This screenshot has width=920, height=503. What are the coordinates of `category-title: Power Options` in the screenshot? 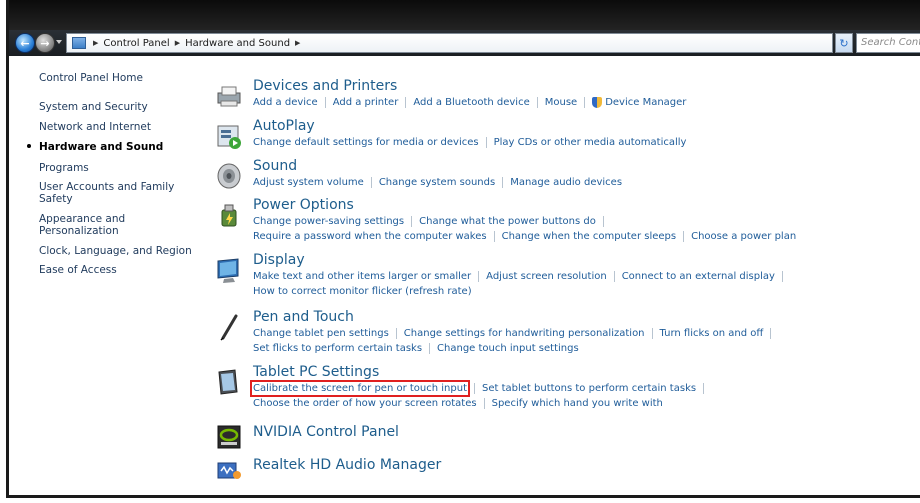 It's located at (303, 205).